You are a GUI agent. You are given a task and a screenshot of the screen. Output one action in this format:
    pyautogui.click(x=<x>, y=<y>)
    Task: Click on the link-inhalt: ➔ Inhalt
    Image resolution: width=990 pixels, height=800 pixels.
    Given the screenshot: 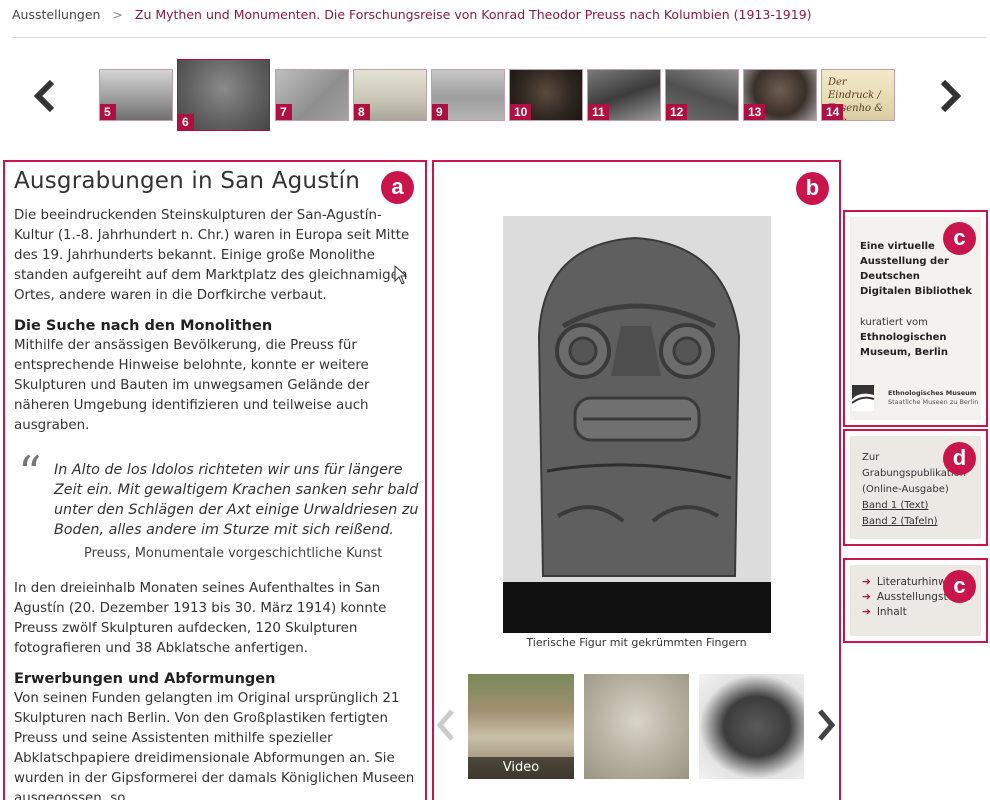 What is the action you would take?
    pyautogui.click(x=922, y=612)
    